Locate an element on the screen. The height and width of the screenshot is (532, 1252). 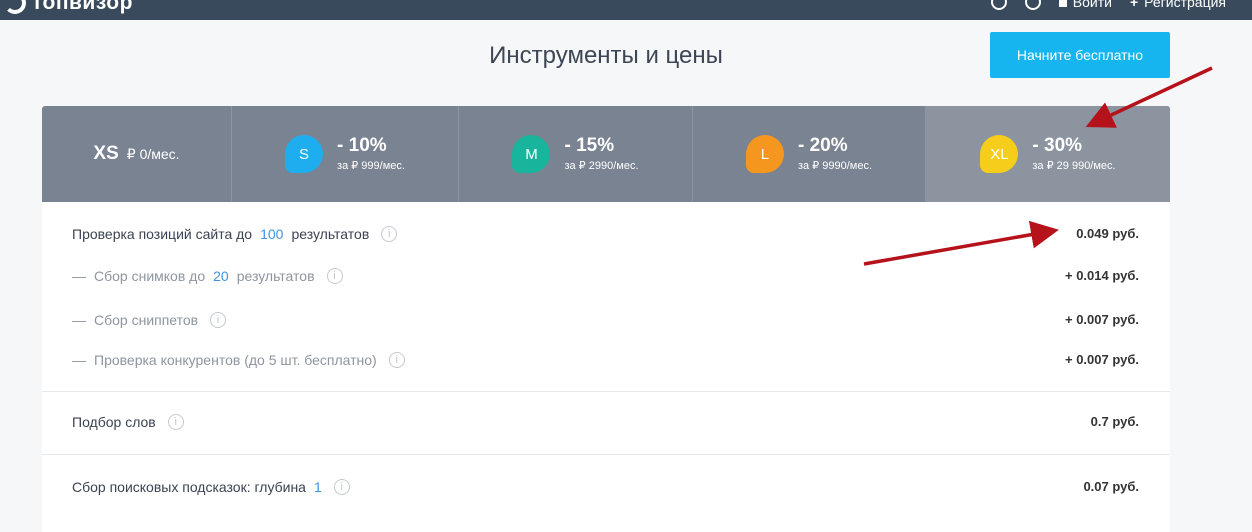
annotation-arrows is located at coordinates (1038, 166).